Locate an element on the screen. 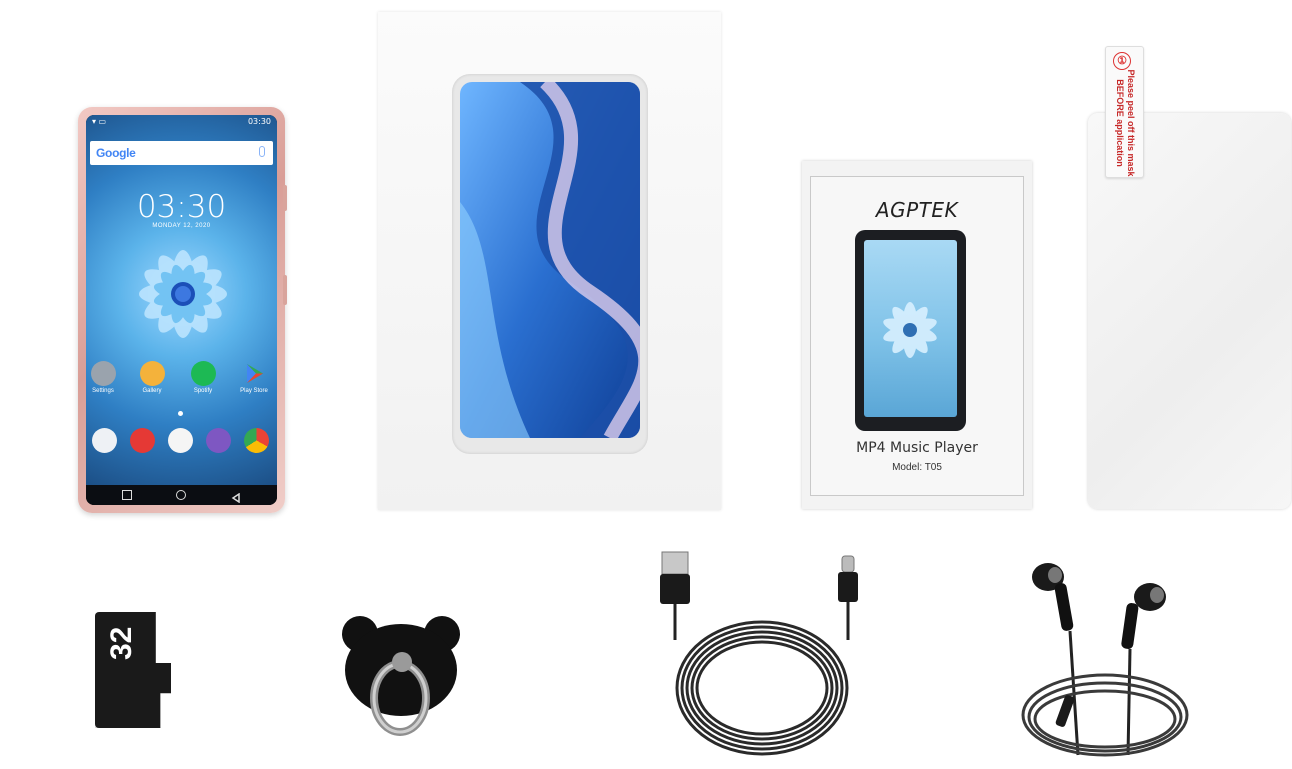 This screenshot has width=1292, height=769. status-time: 03:30 is located at coordinates (259, 121).